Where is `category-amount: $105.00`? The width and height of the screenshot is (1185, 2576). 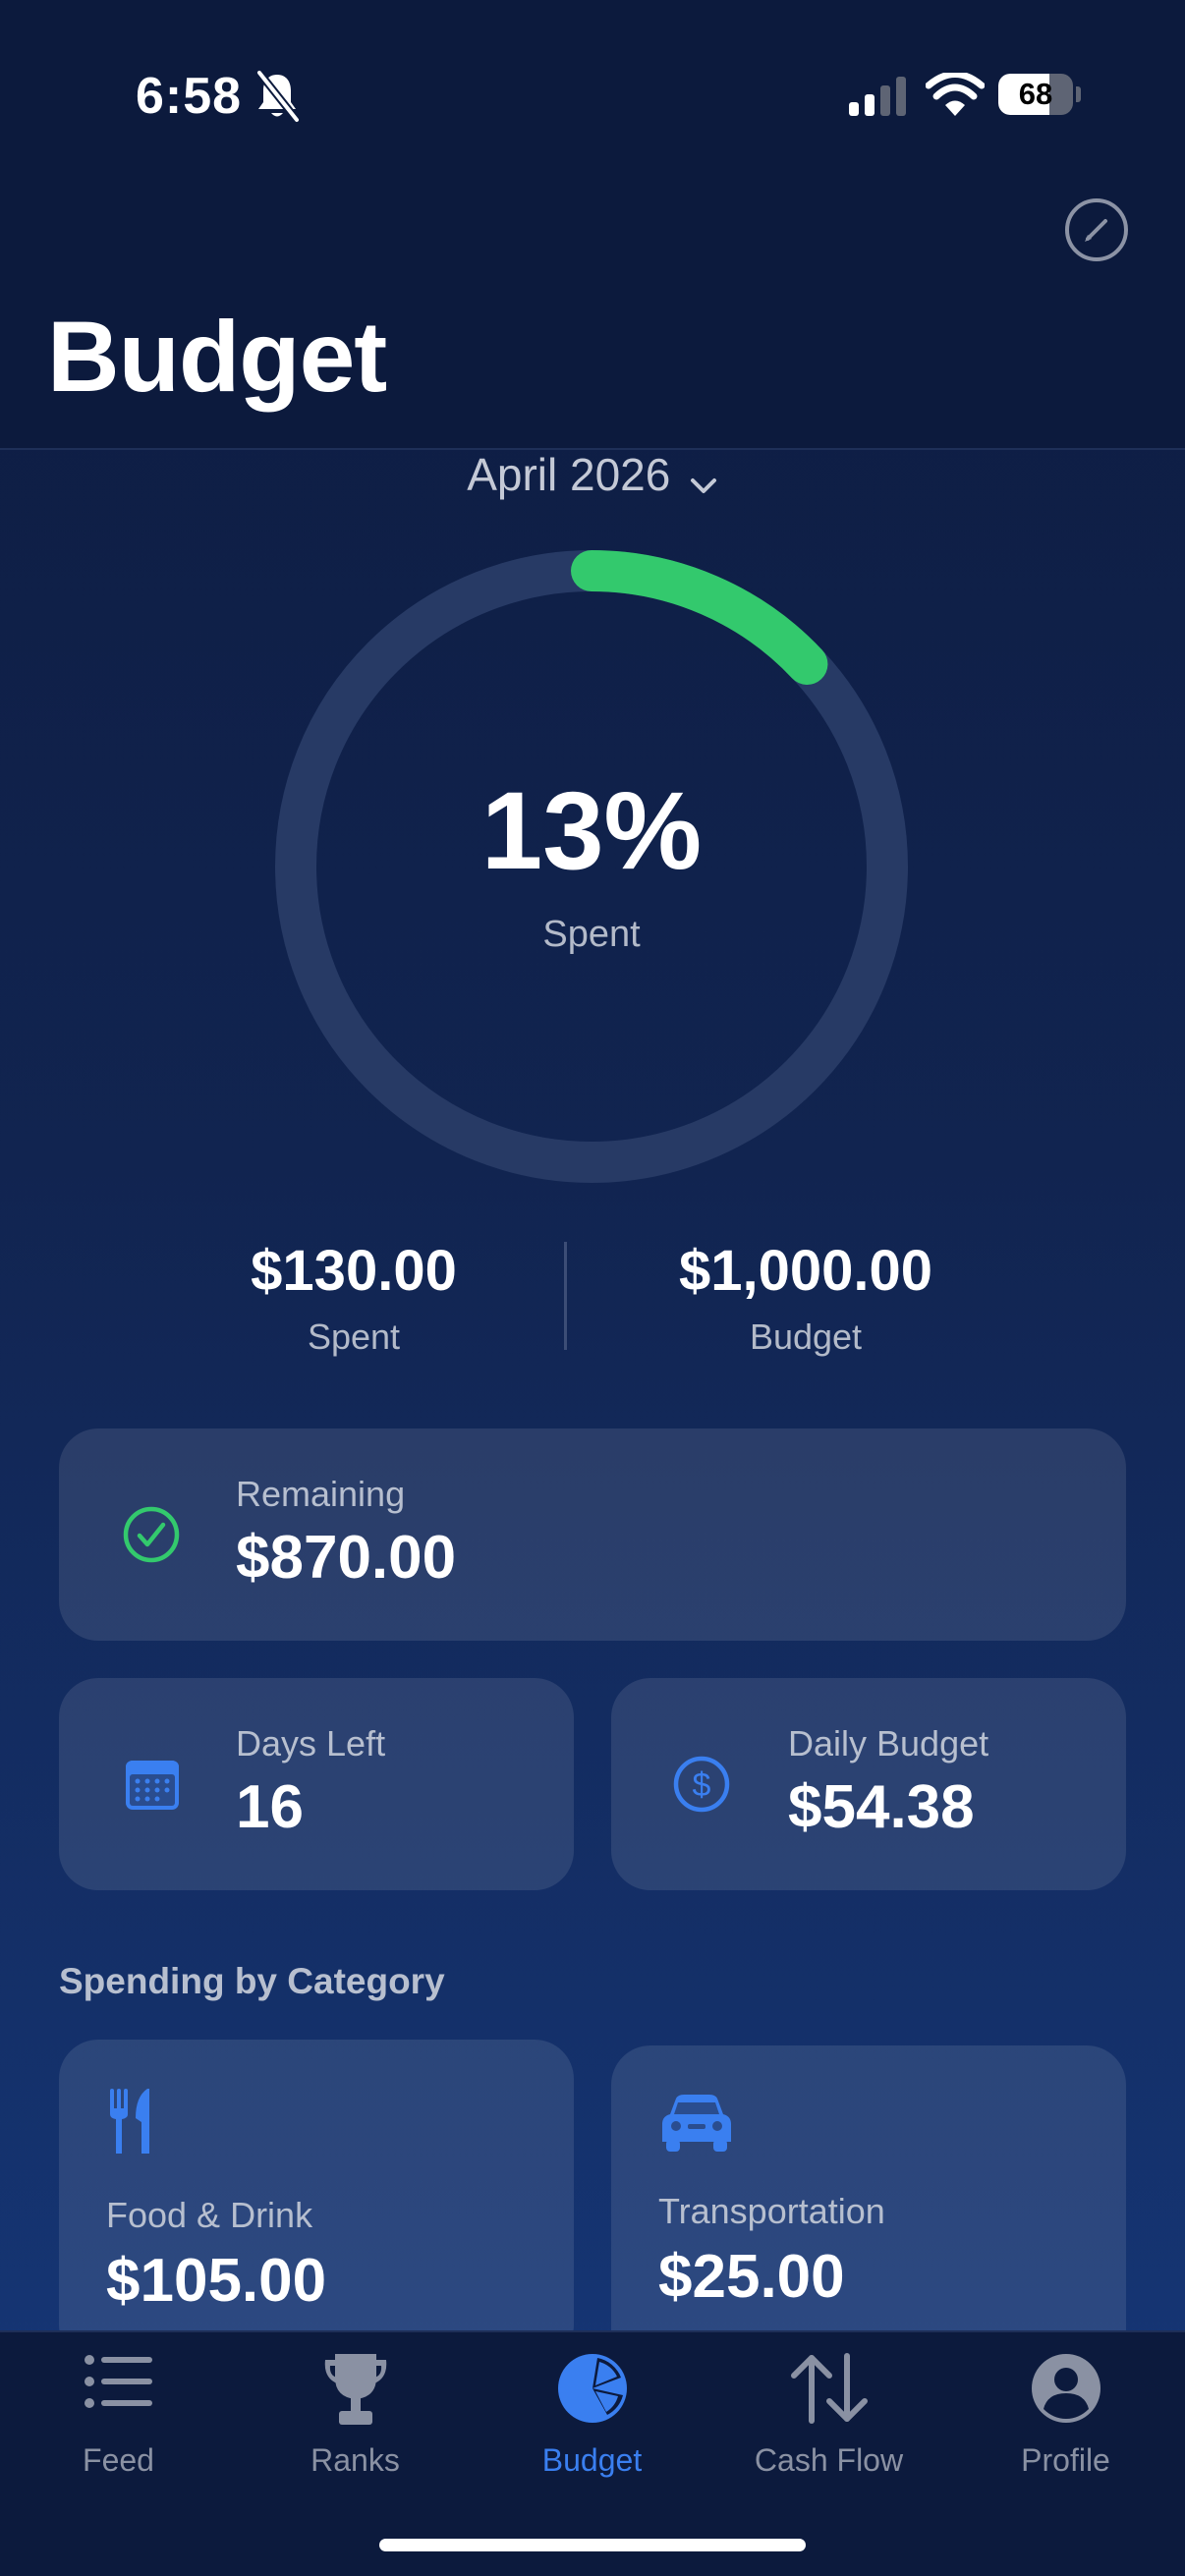
category-amount: $105.00 is located at coordinates (216, 2281).